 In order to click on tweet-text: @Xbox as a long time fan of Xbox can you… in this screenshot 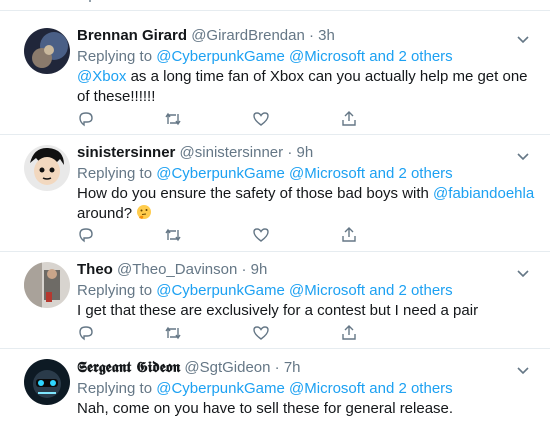, I will do `click(308, 87)`.